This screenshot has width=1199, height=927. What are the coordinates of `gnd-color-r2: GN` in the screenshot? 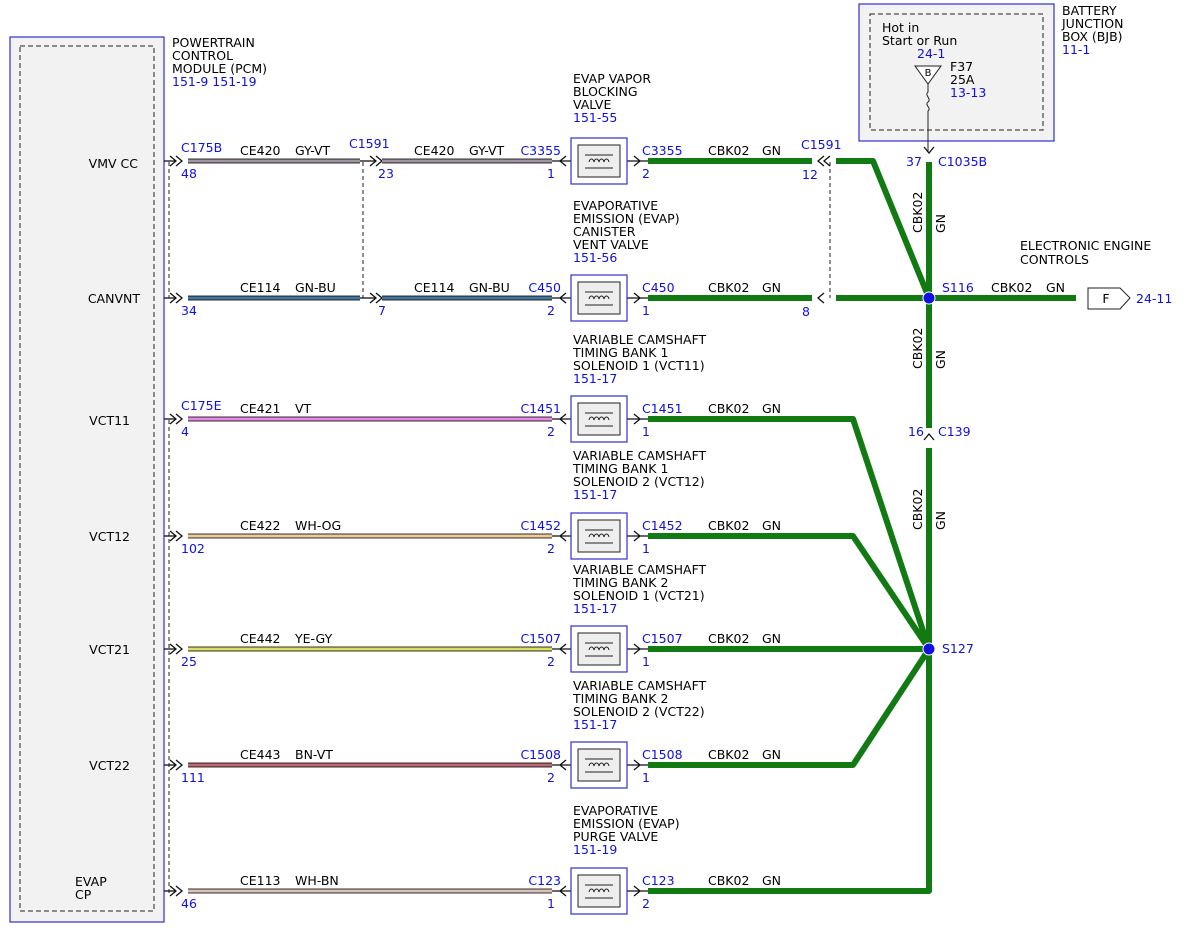 It's located at (771, 287).